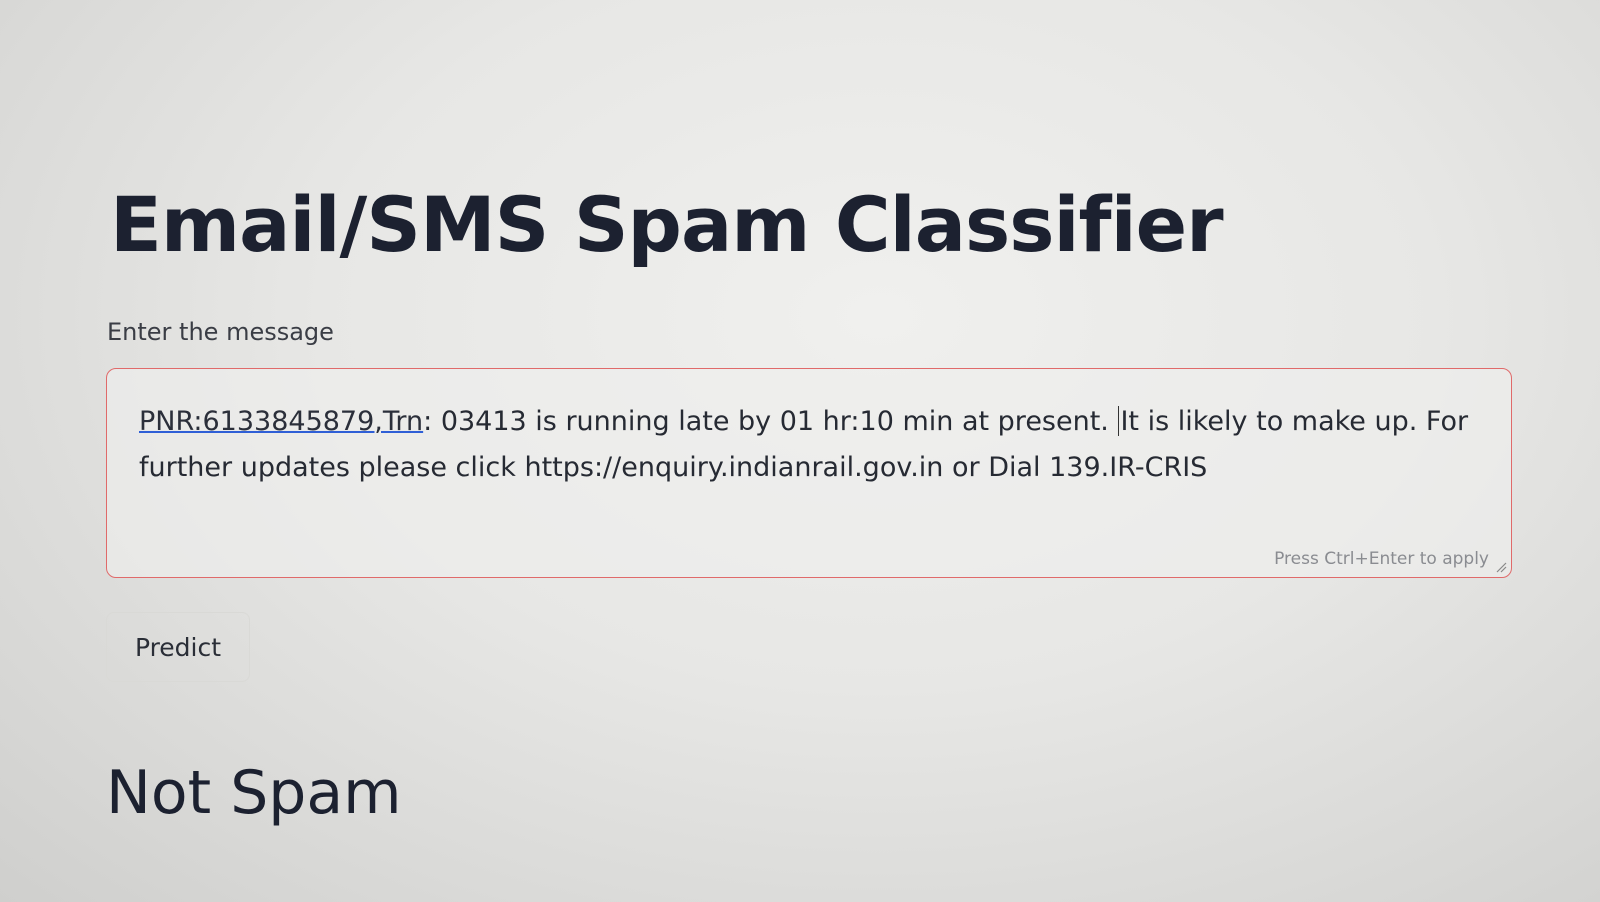 This screenshot has height=902, width=1600. I want to click on predict-button: Predict, so click(178, 647).